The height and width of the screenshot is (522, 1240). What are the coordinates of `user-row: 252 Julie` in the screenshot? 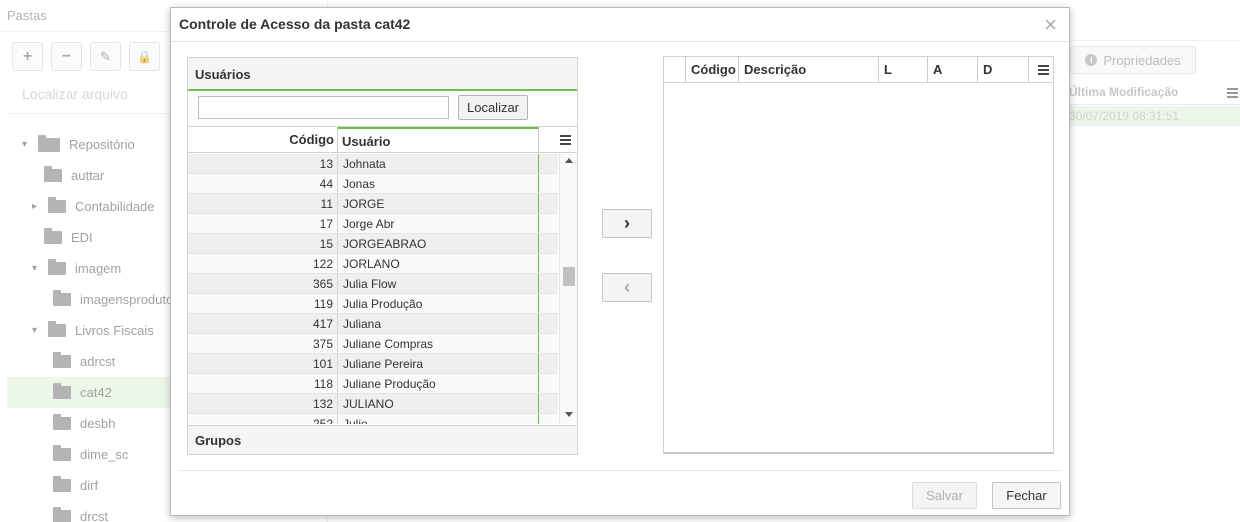 It's located at (373, 419).